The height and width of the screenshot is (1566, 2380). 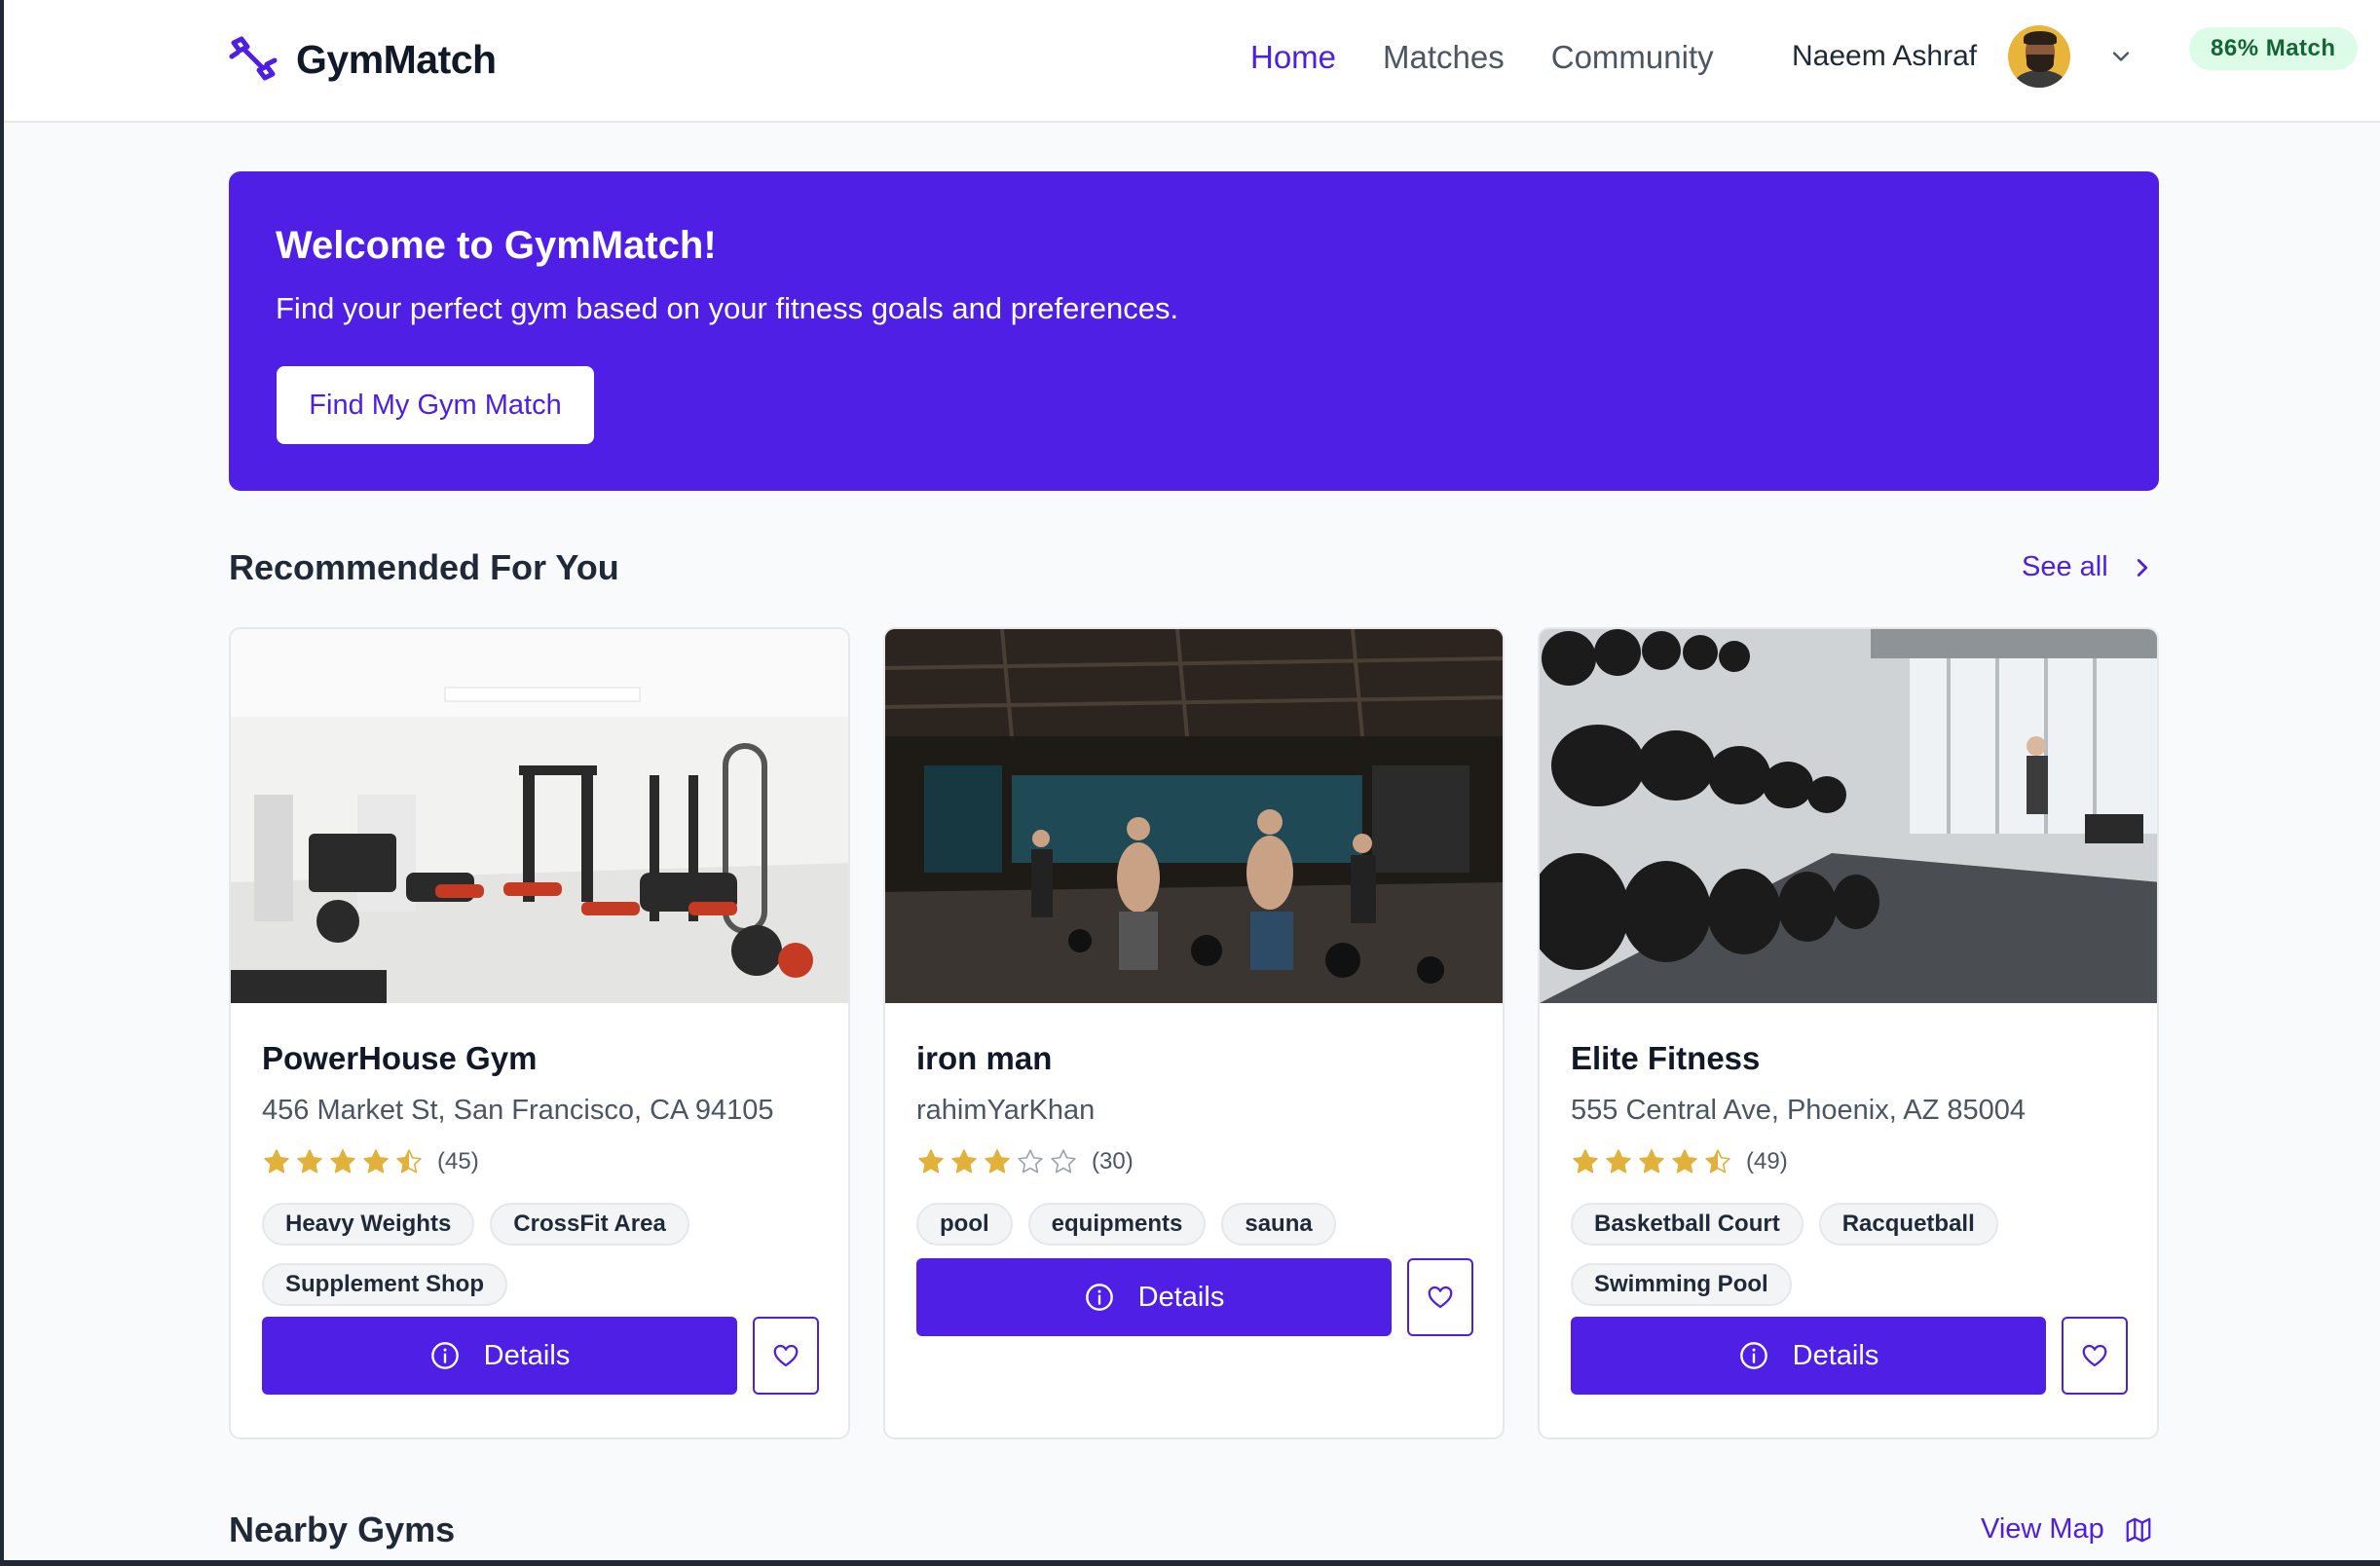 I want to click on app-logo: GymMatch, so click(x=362, y=59).